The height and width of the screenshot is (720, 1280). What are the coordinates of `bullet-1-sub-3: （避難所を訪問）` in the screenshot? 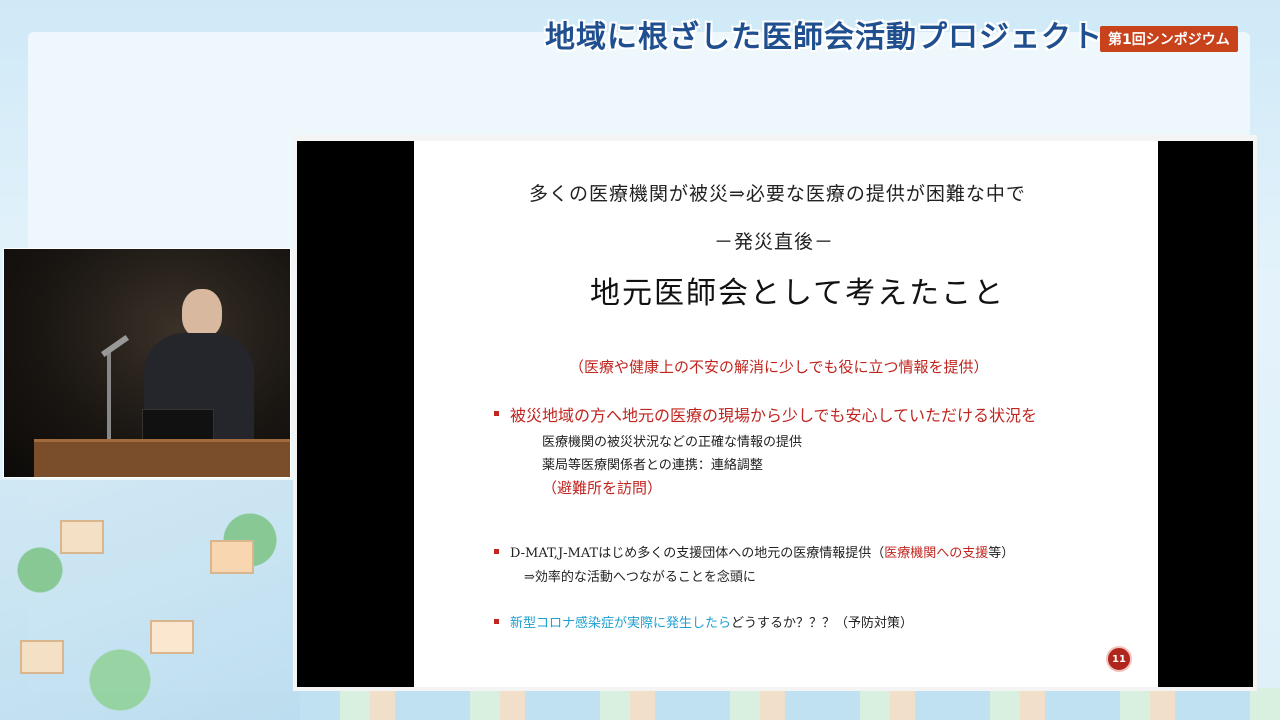 It's located at (602, 488).